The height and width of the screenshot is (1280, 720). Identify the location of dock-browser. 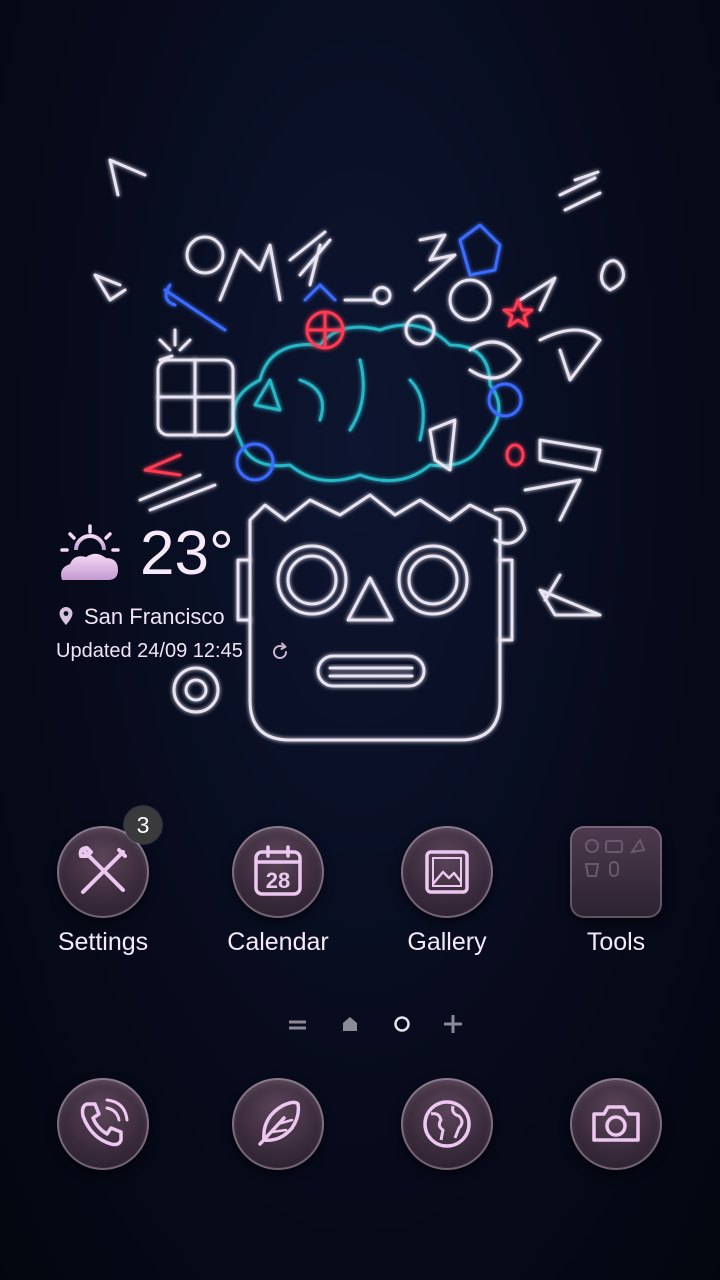
(447, 1124).